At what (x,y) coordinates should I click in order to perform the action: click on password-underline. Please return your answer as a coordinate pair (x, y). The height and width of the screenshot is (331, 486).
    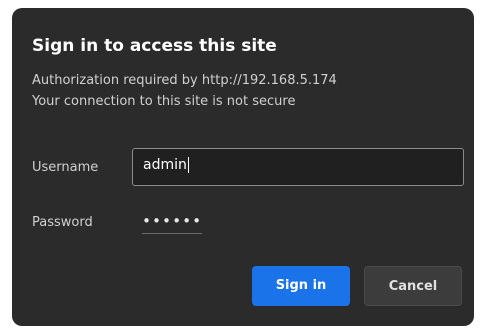
    Looking at the image, I should click on (172, 233).